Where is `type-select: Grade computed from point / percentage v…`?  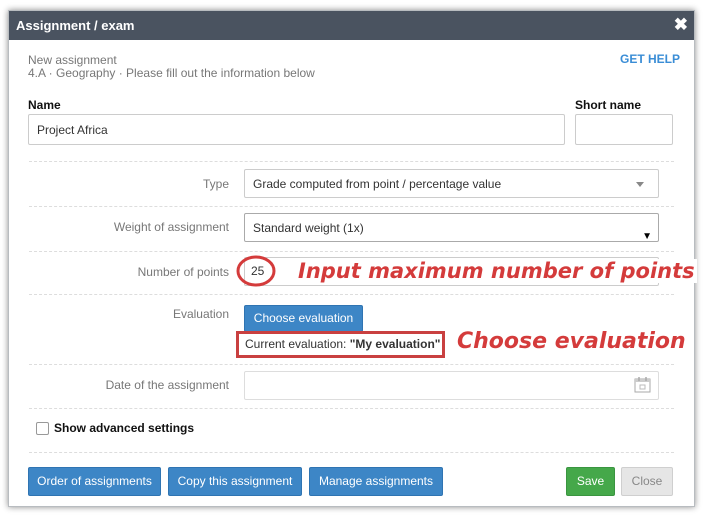
type-select: Grade computed from point / percentage v… is located at coordinates (451, 183).